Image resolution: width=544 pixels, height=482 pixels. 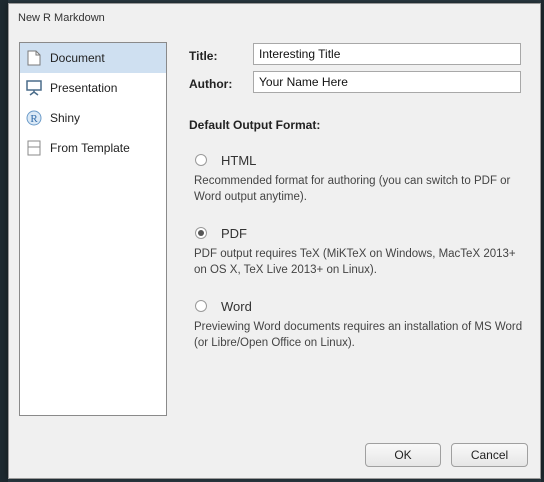 I want to click on sidebar-item-document: Document, so click(x=93, y=58).